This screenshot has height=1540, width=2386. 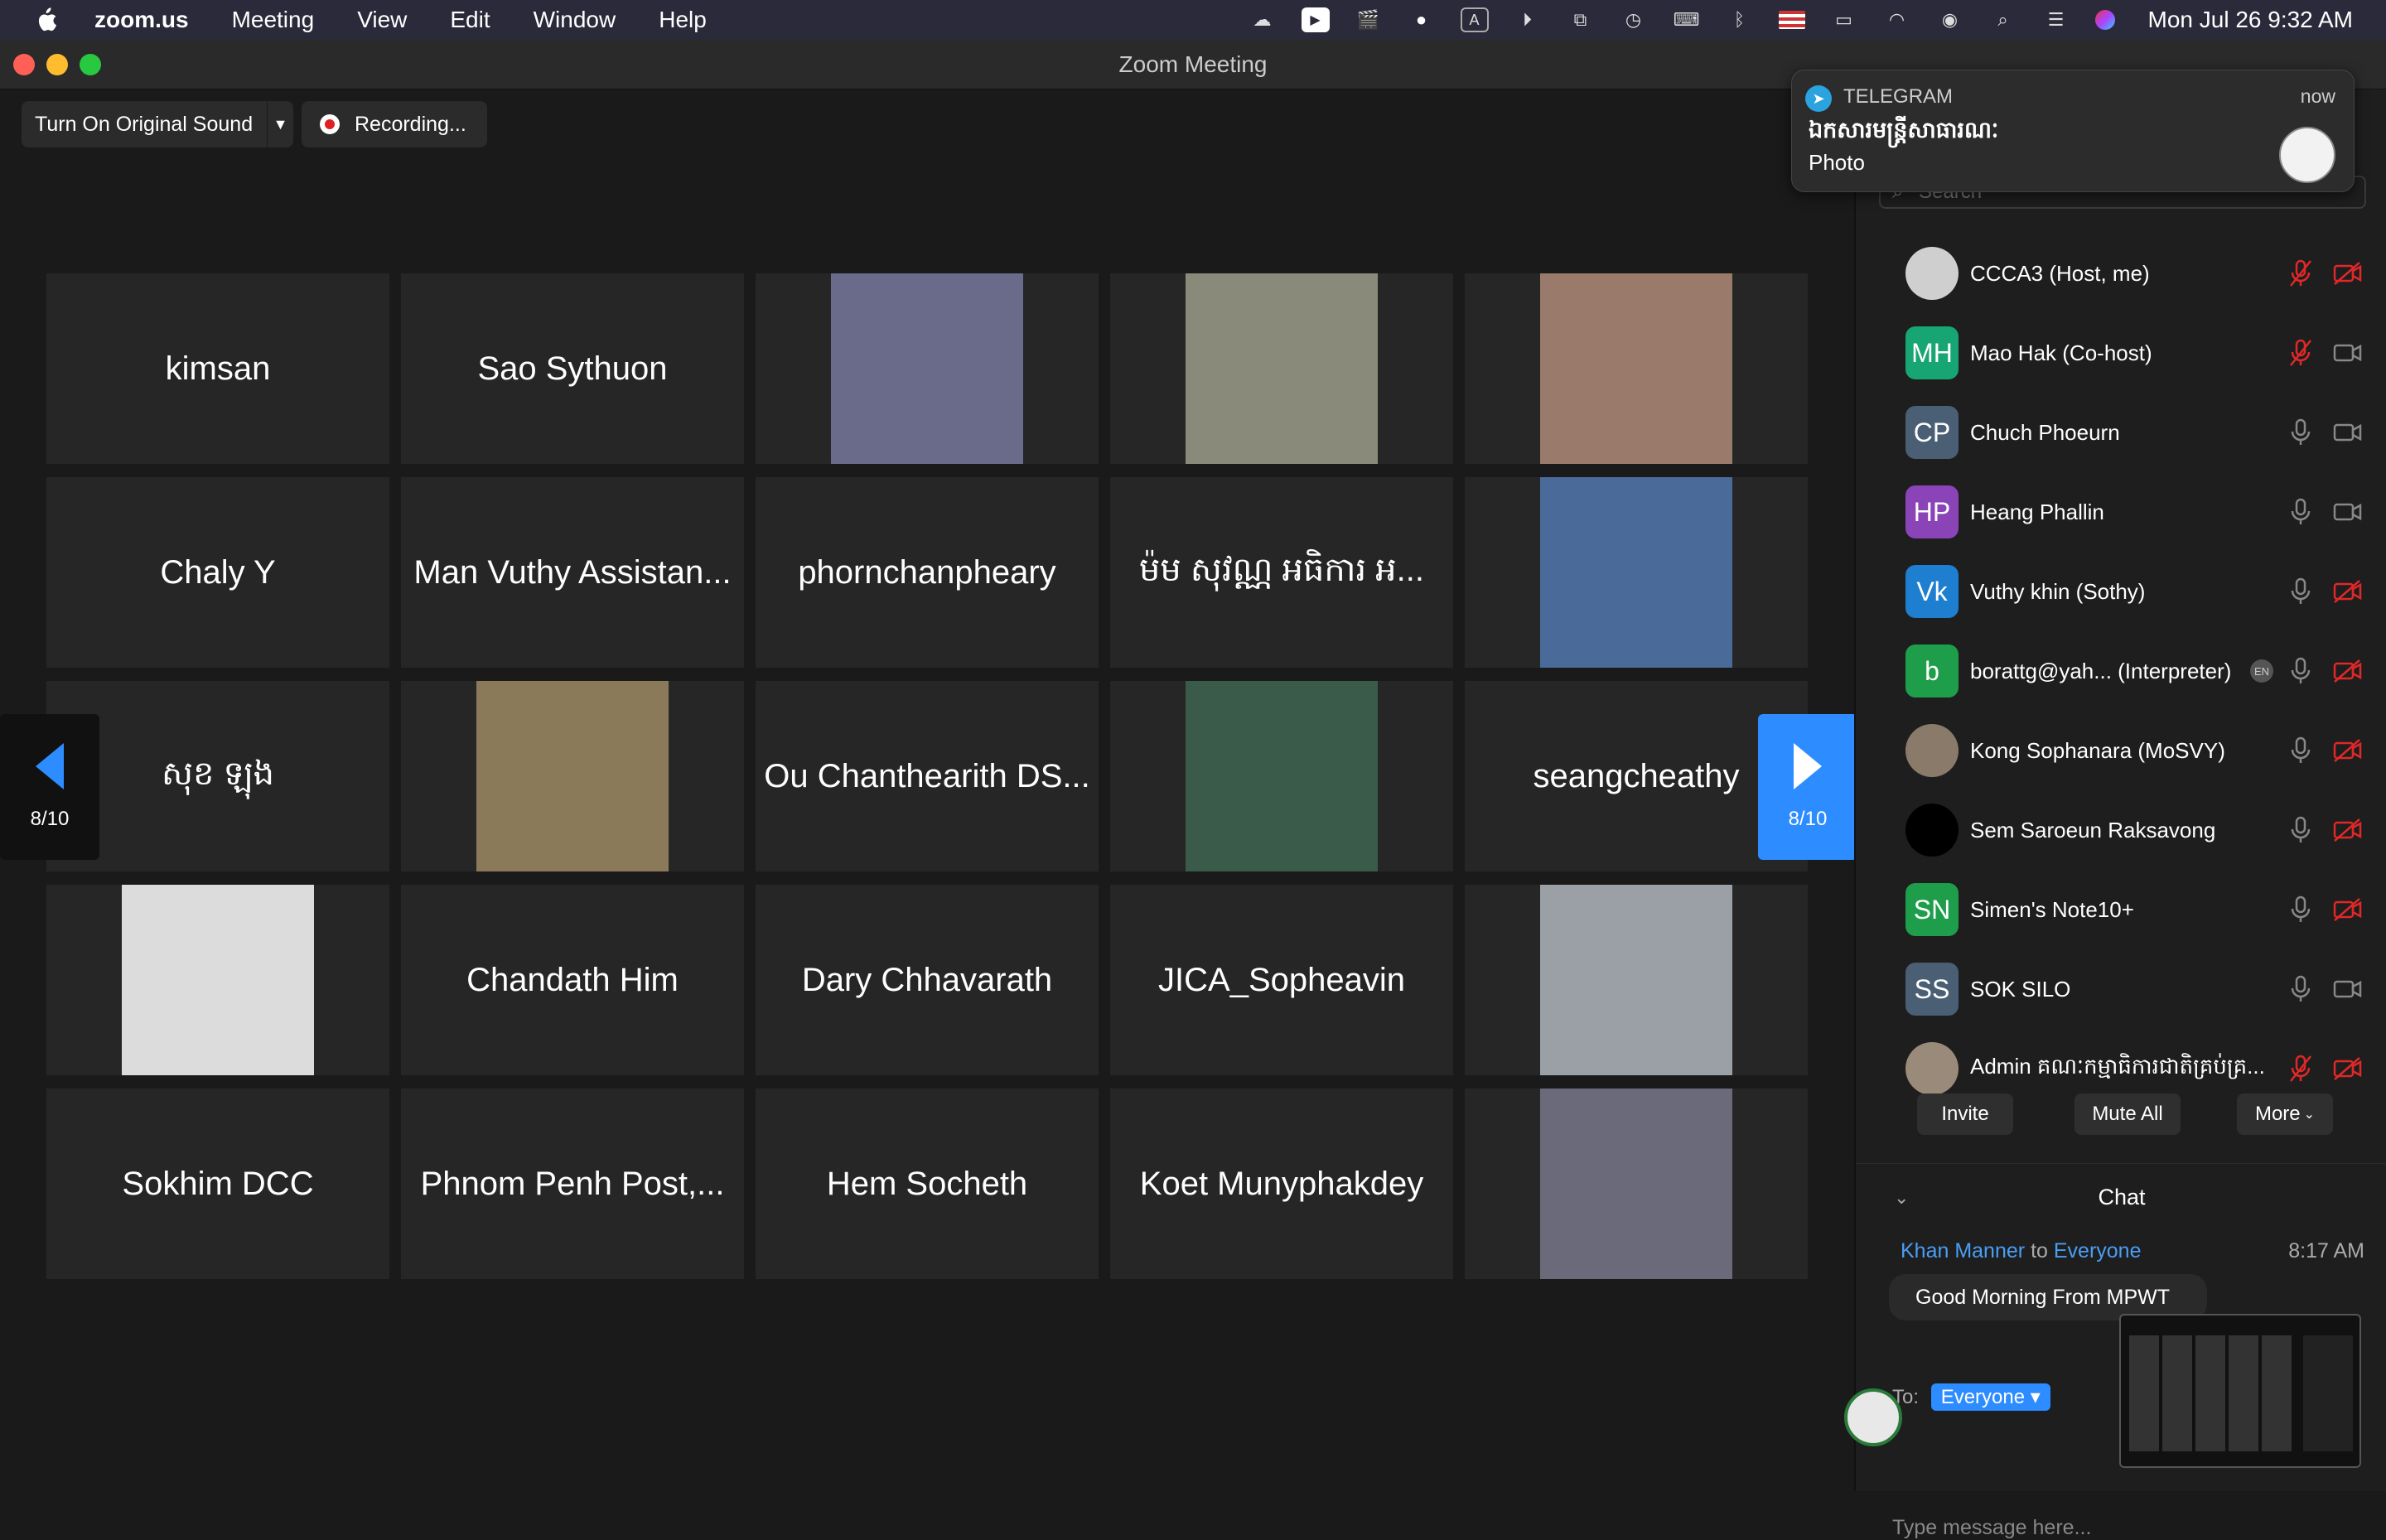 I want to click on menu-app-name: zoom.us, so click(x=142, y=20).